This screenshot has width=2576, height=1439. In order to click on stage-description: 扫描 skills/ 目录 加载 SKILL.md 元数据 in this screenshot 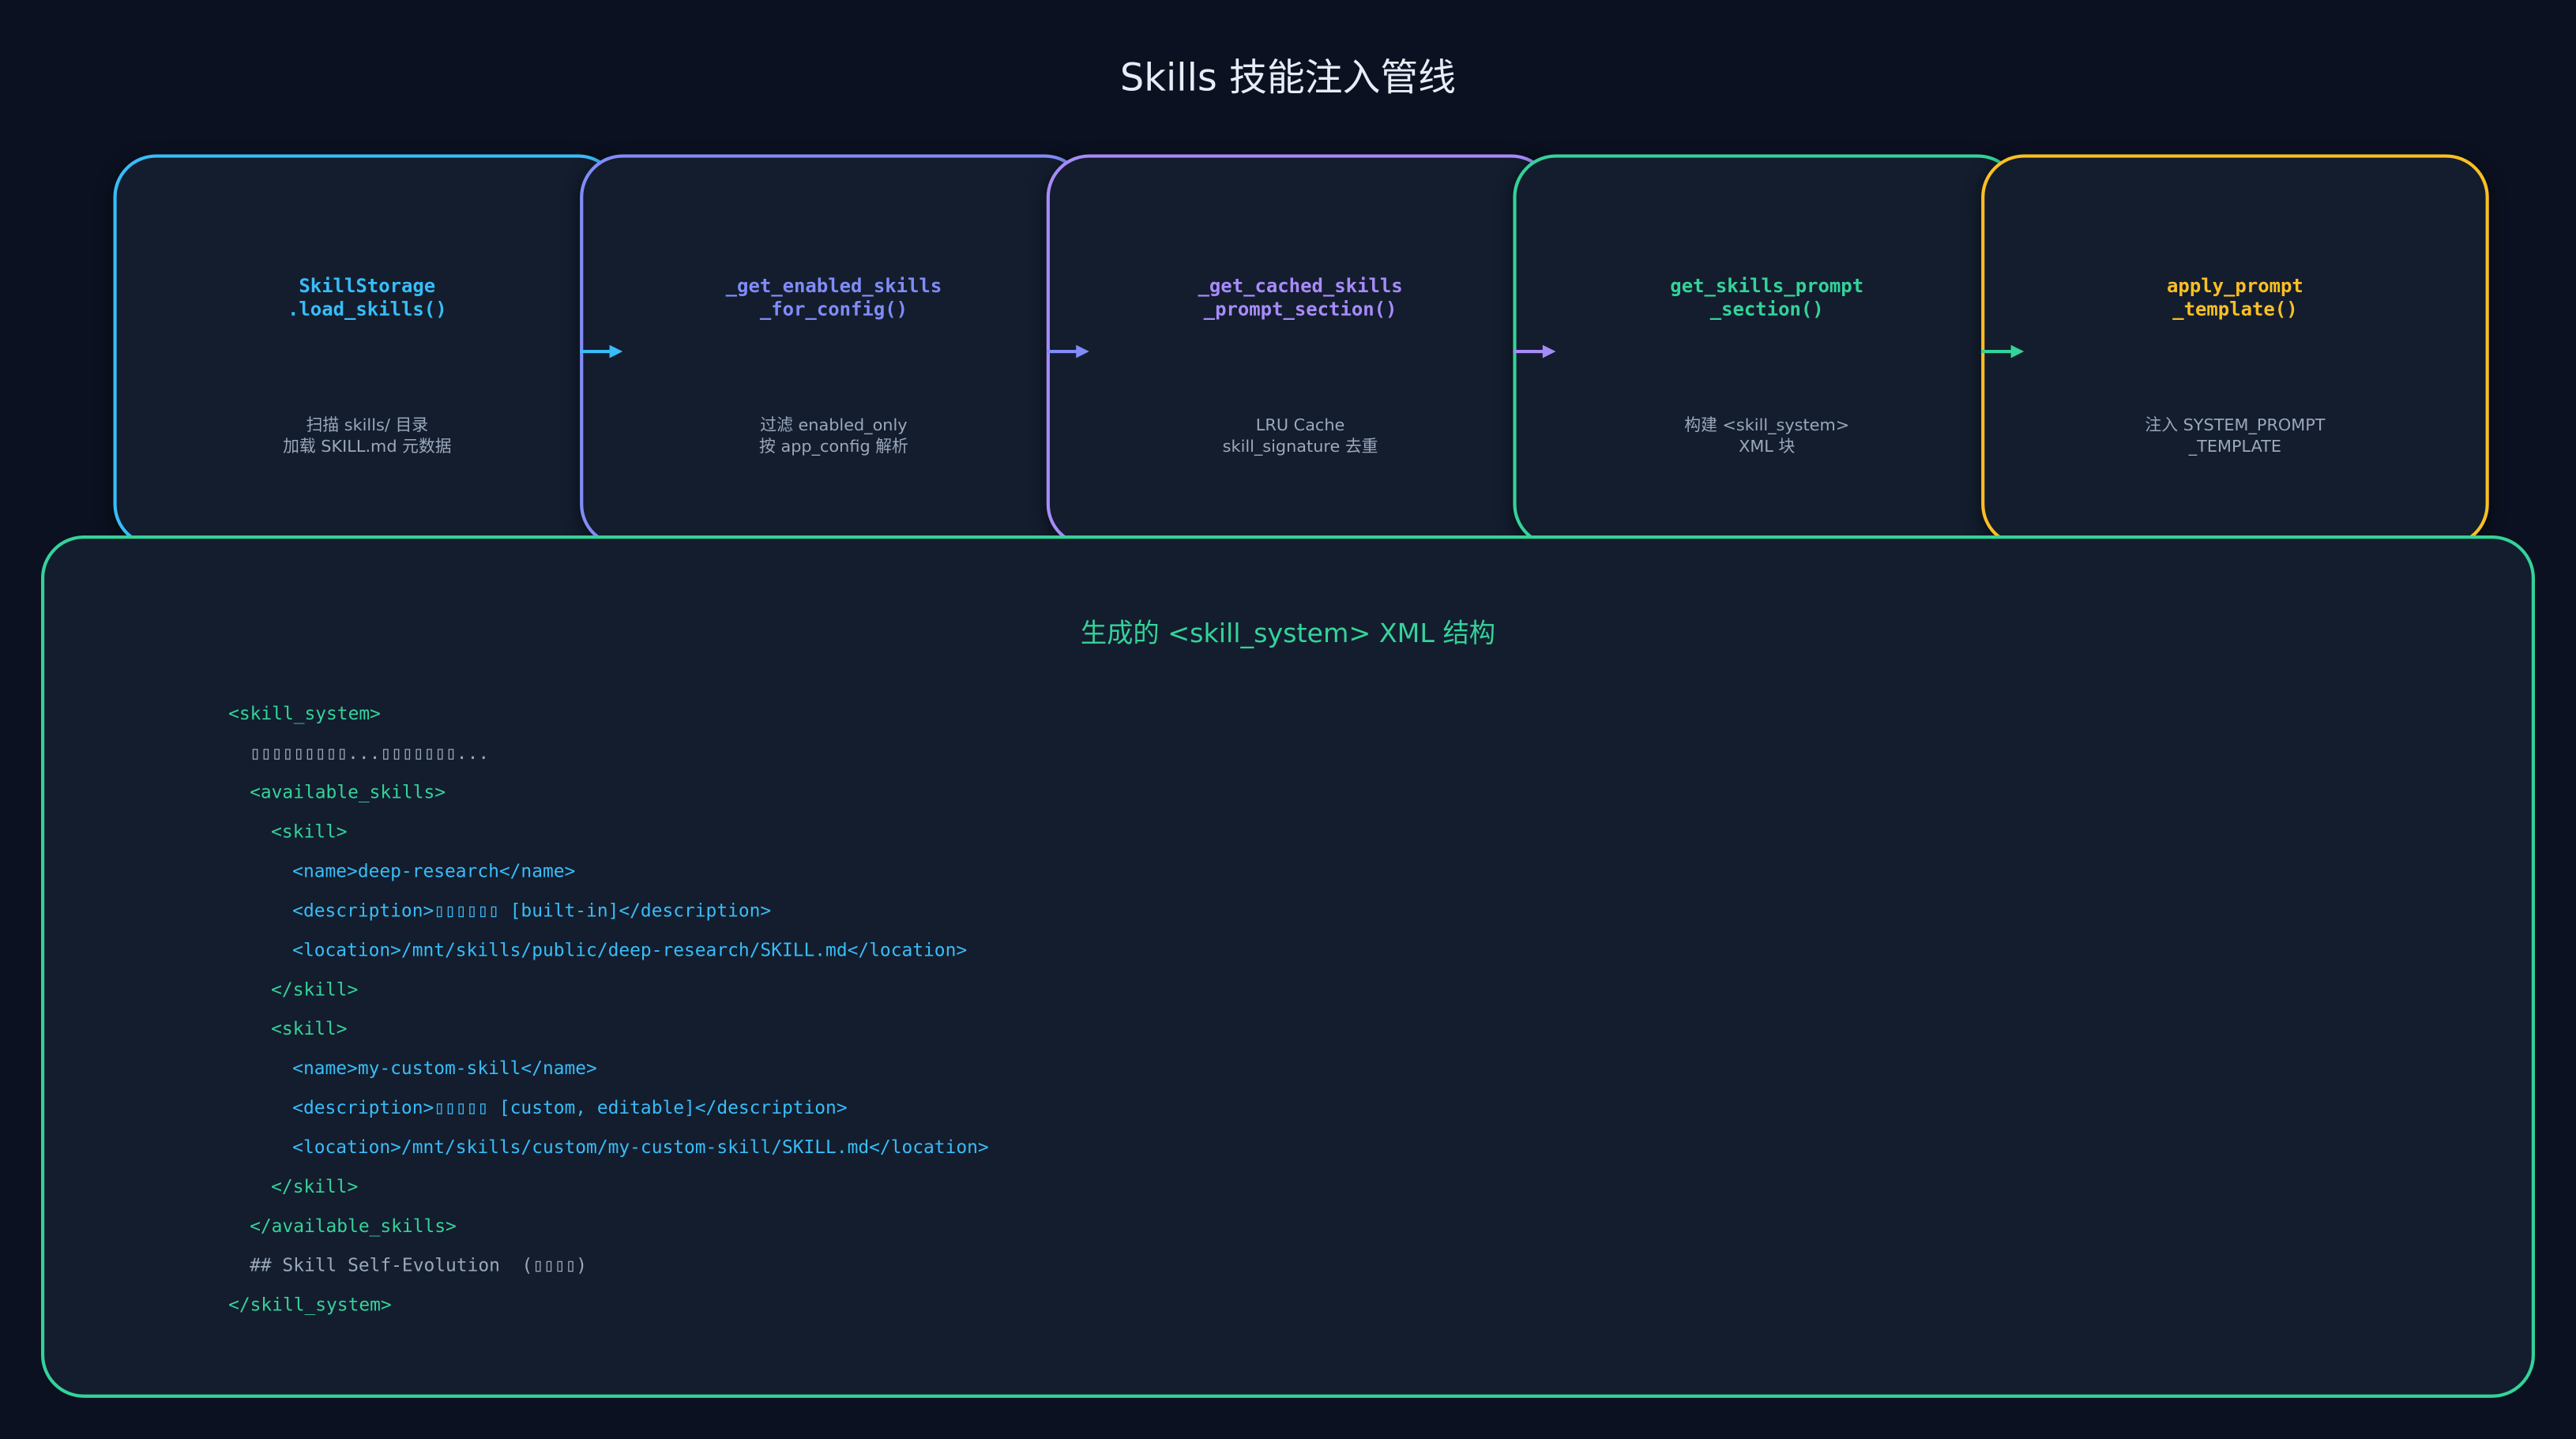, I will do `click(368, 437)`.